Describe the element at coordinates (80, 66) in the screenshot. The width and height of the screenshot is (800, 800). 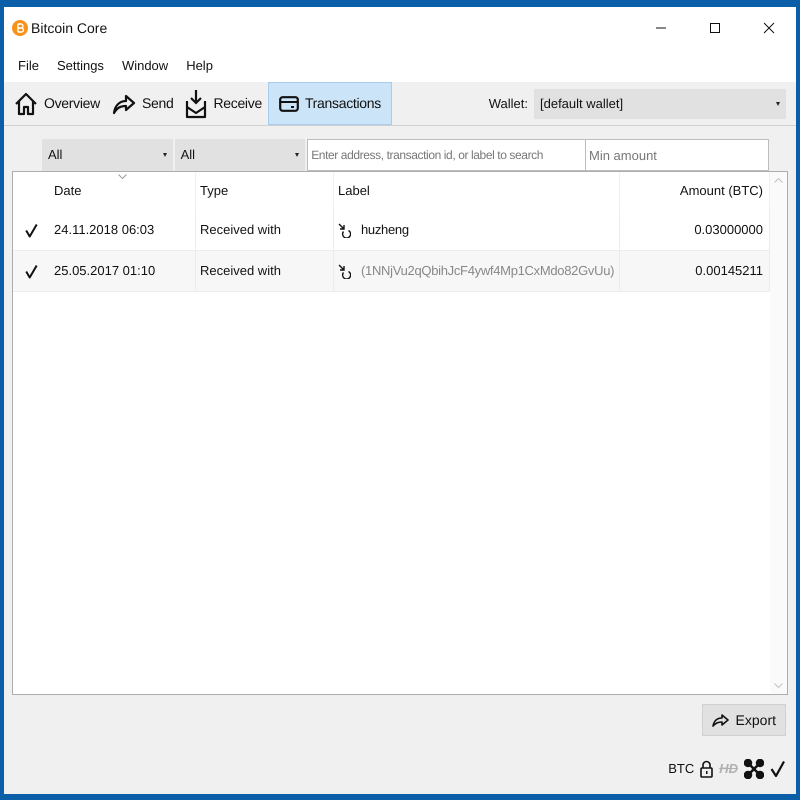
I see `menu-item: Settings` at that location.